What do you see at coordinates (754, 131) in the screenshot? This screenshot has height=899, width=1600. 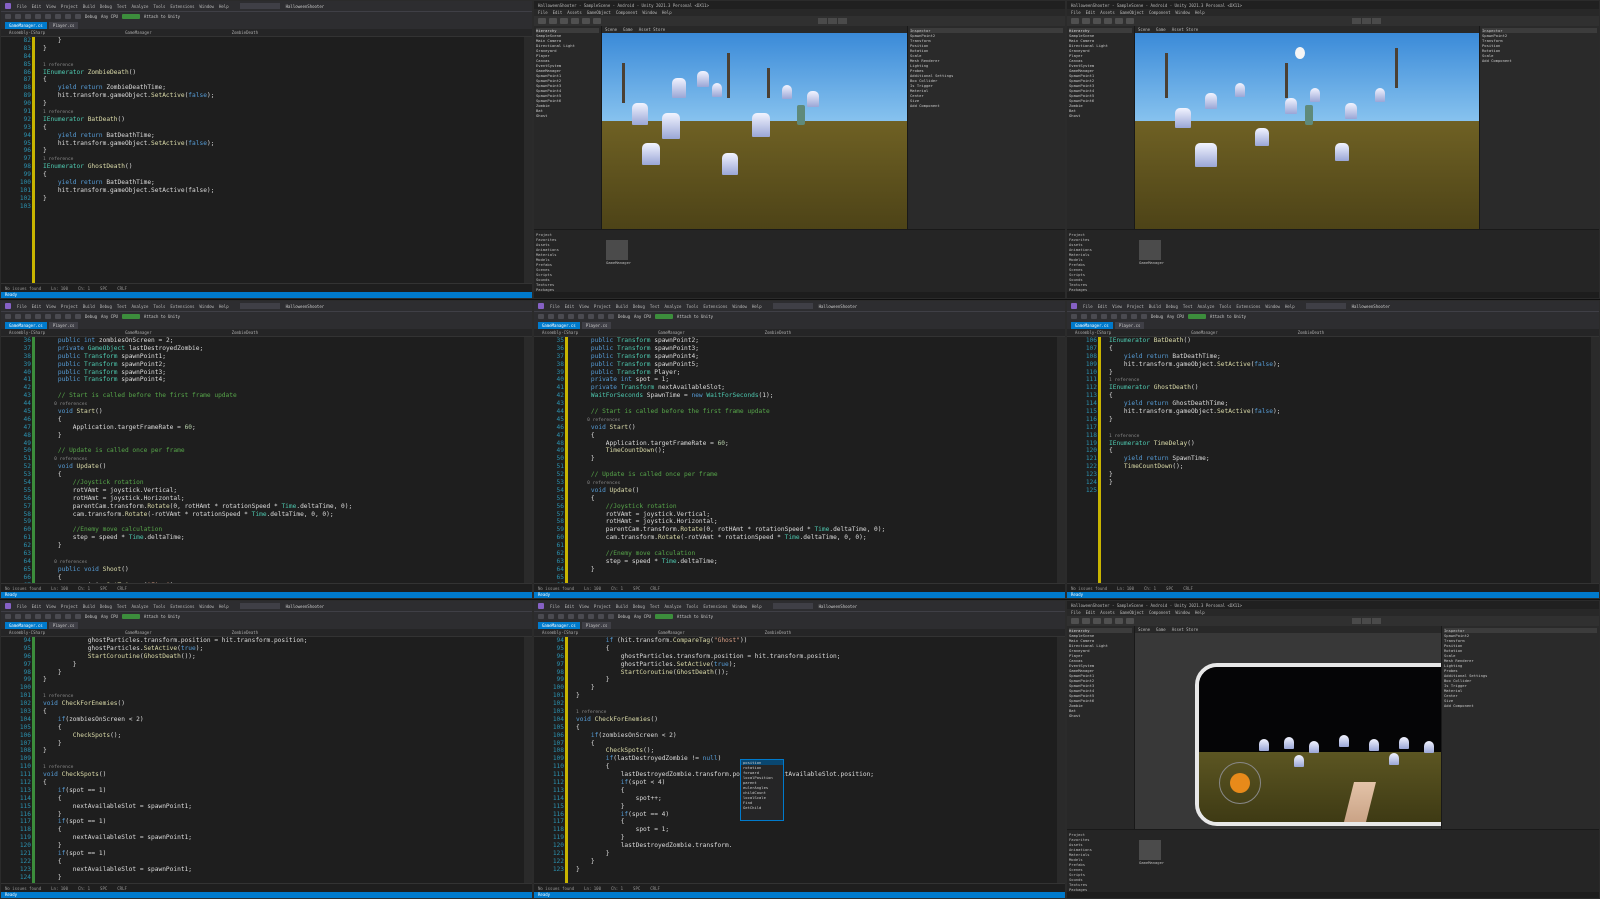 I see `scene-viewport` at bounding box center [754, 131].